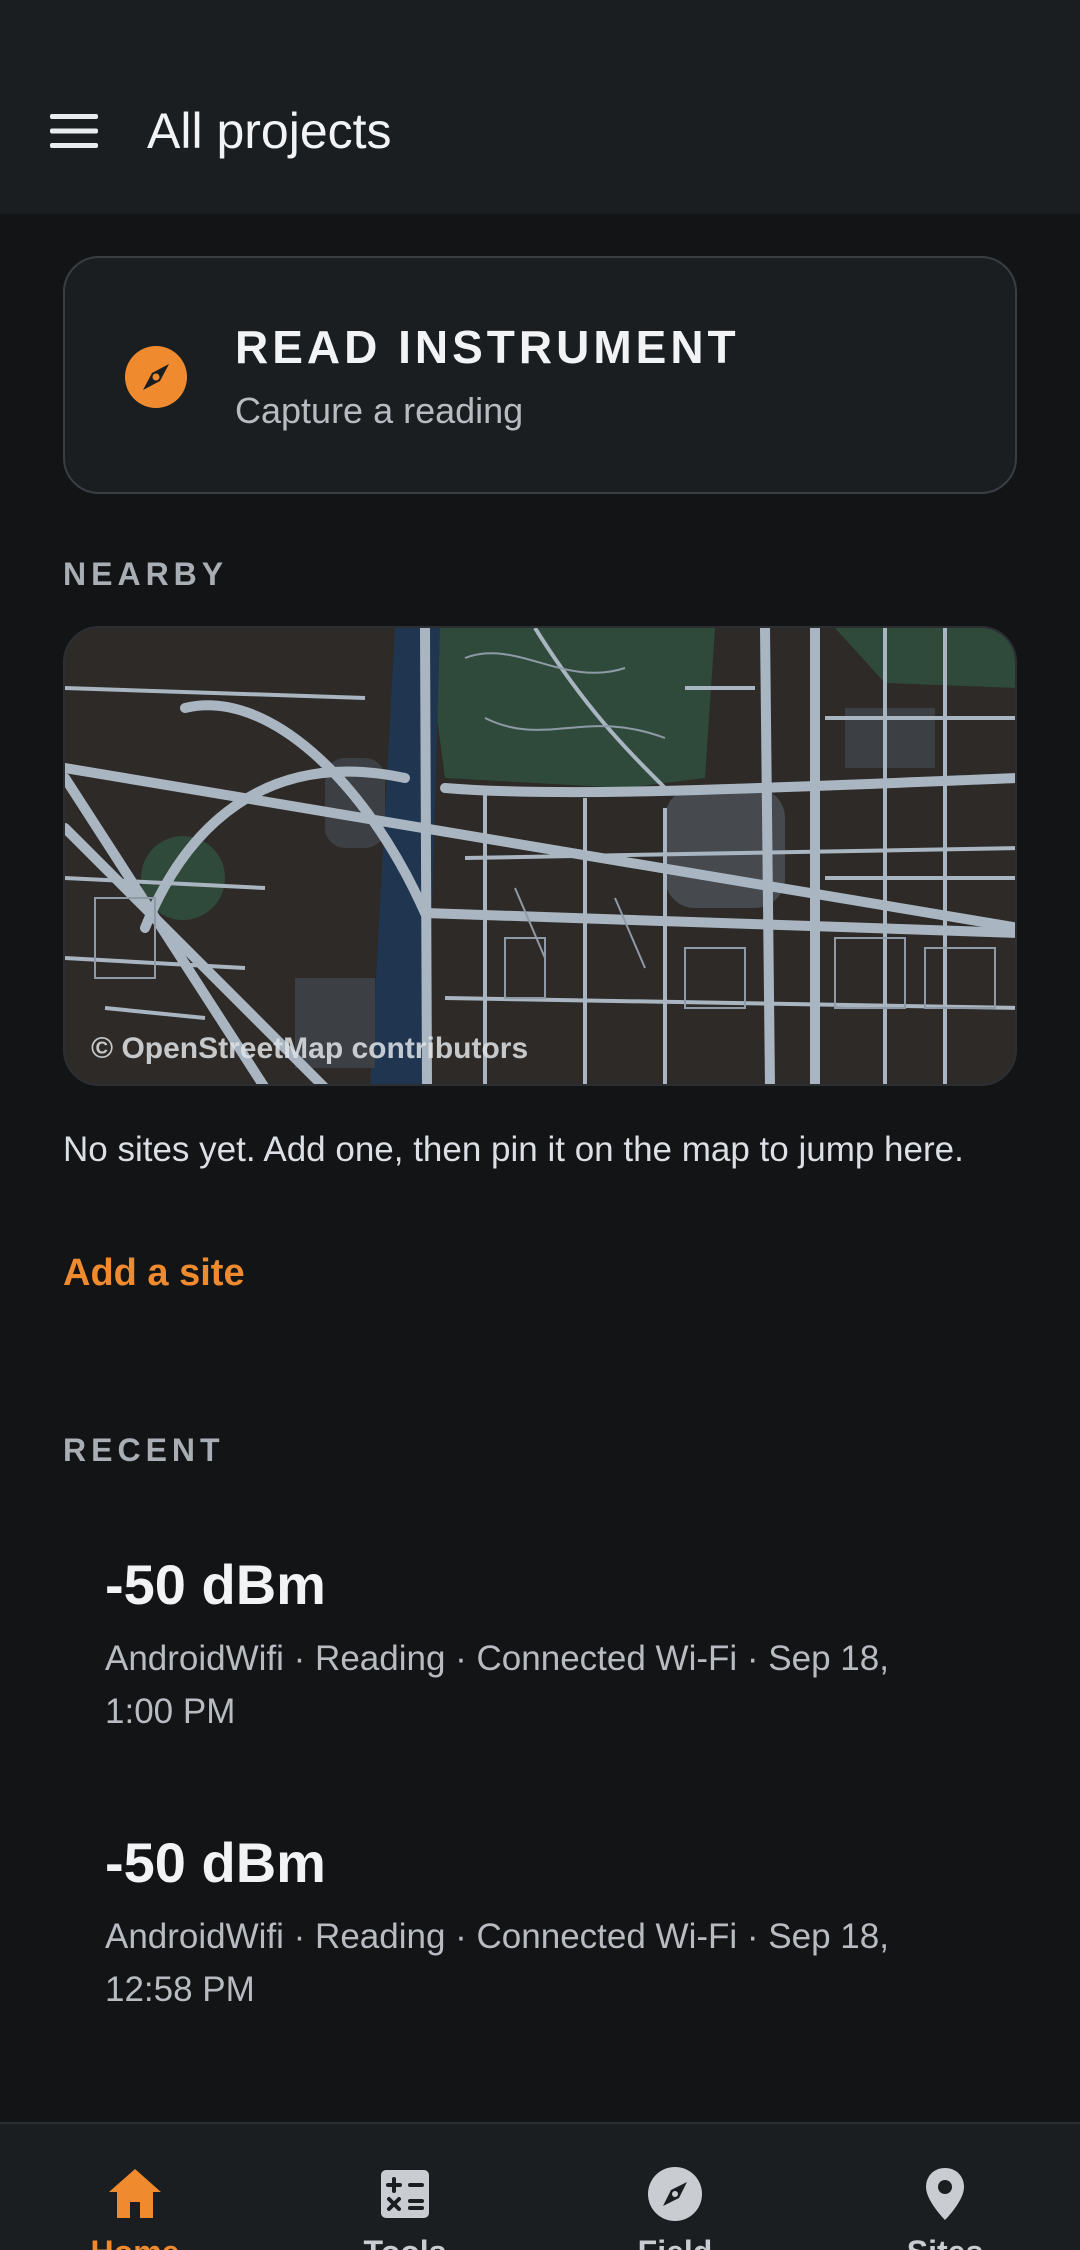 This screenshot has height=2250, width=1080. Describe the element at coordinates (405, 2194) in the screenshot. I see `calculator-icon` at that location.